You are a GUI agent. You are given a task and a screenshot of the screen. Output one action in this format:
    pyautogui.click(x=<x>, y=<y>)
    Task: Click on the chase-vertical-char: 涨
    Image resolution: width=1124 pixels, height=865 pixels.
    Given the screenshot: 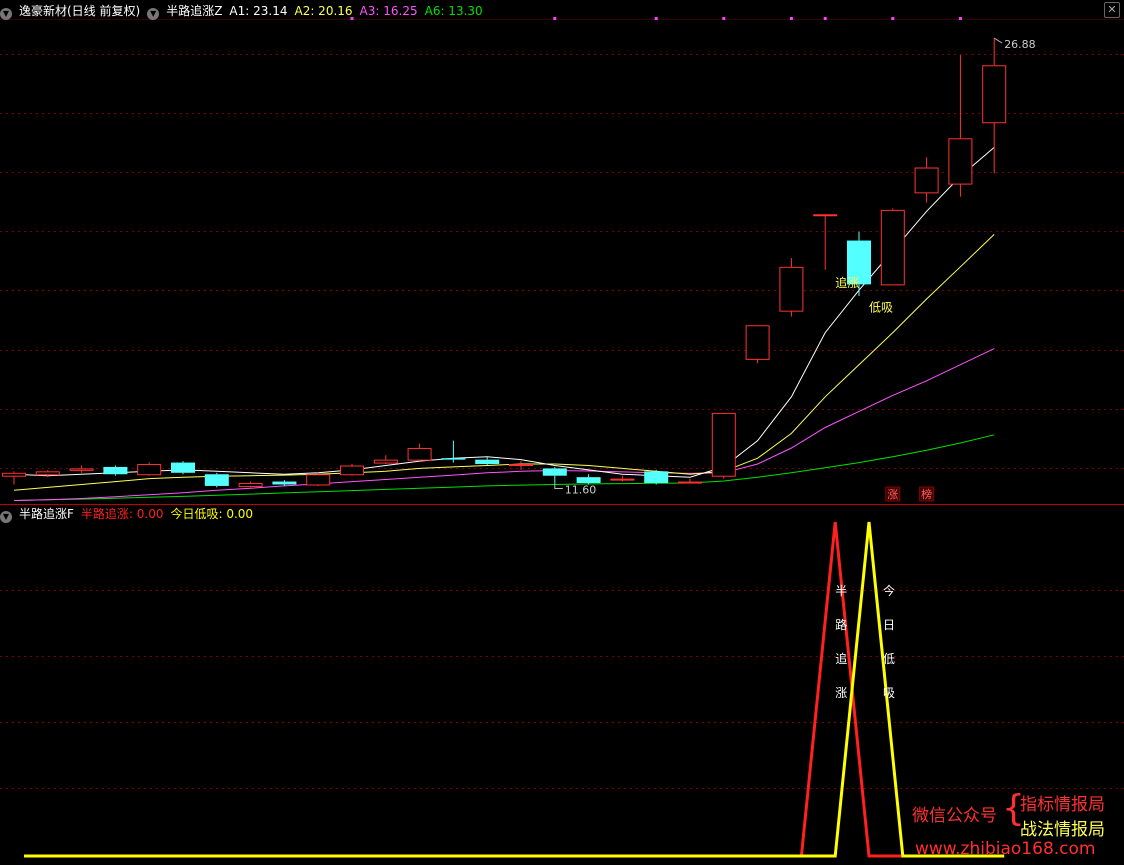 What is the action you would take?
    pyautogui.click(x=841, y=692)
    